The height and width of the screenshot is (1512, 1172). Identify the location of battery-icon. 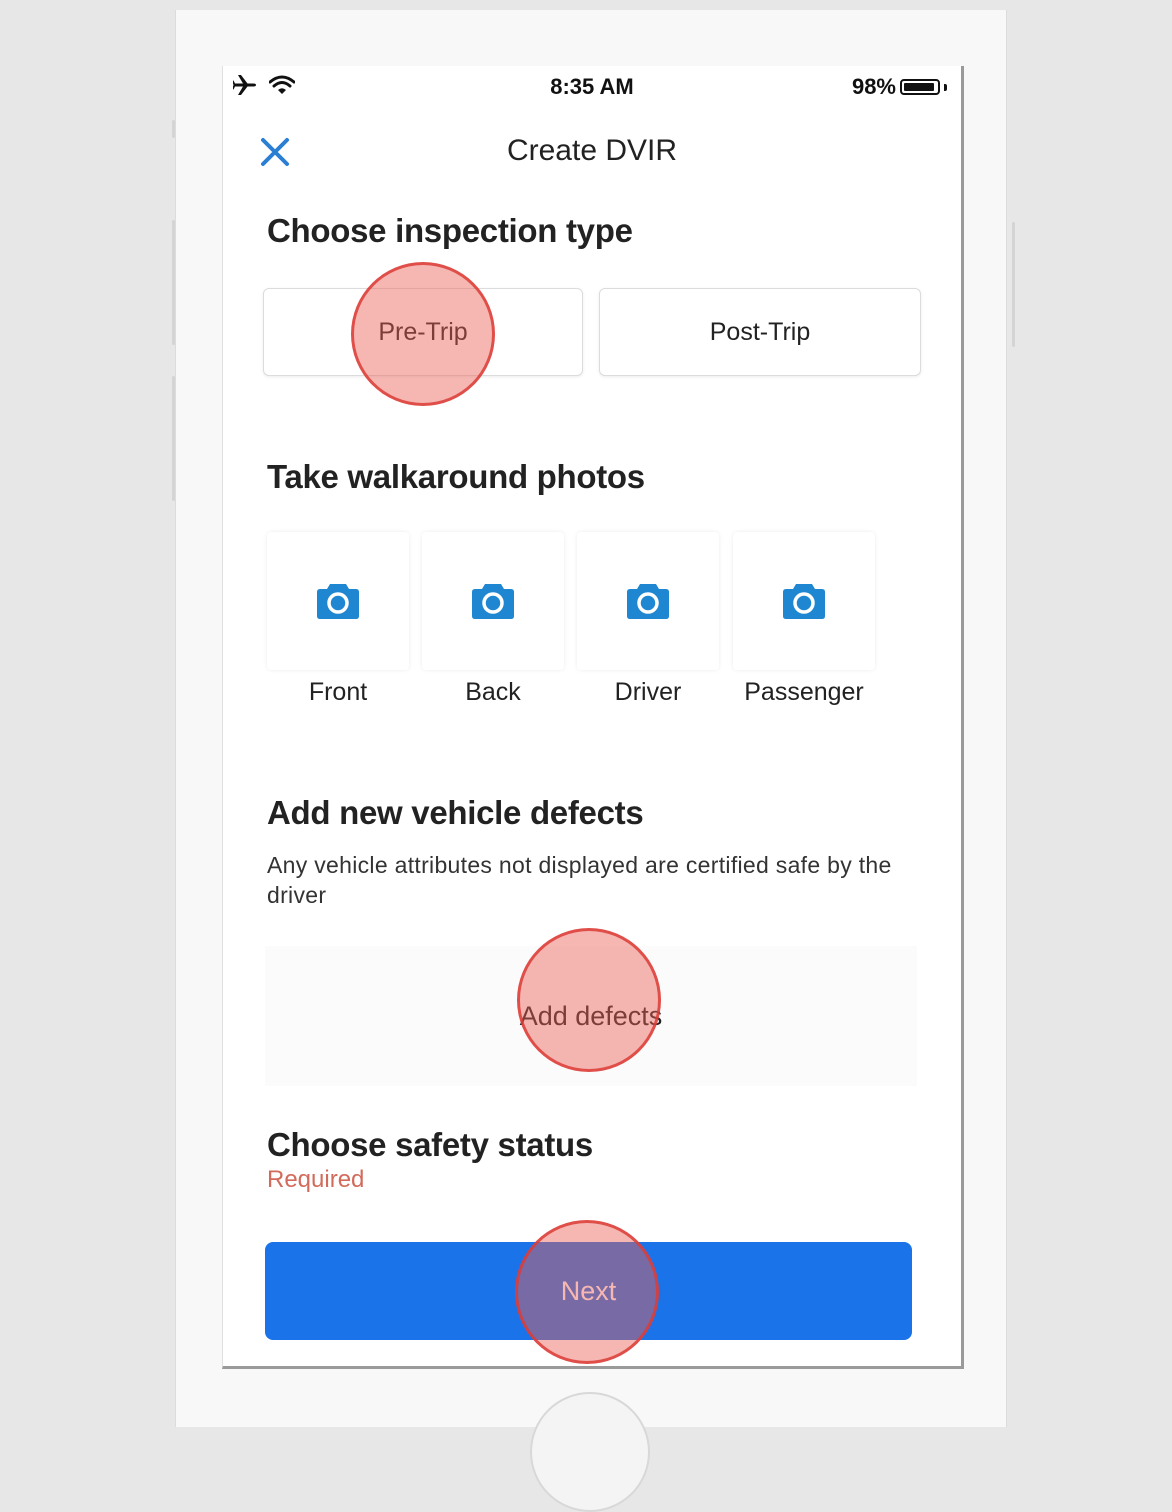
(920, 87).